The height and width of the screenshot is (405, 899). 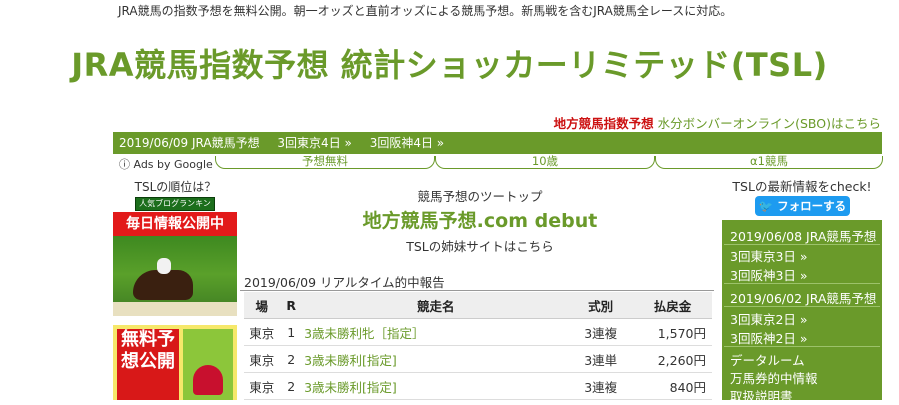 I want to click on sister-site-link: 地方競馬予想.com debut, so click(x=480, y=219).